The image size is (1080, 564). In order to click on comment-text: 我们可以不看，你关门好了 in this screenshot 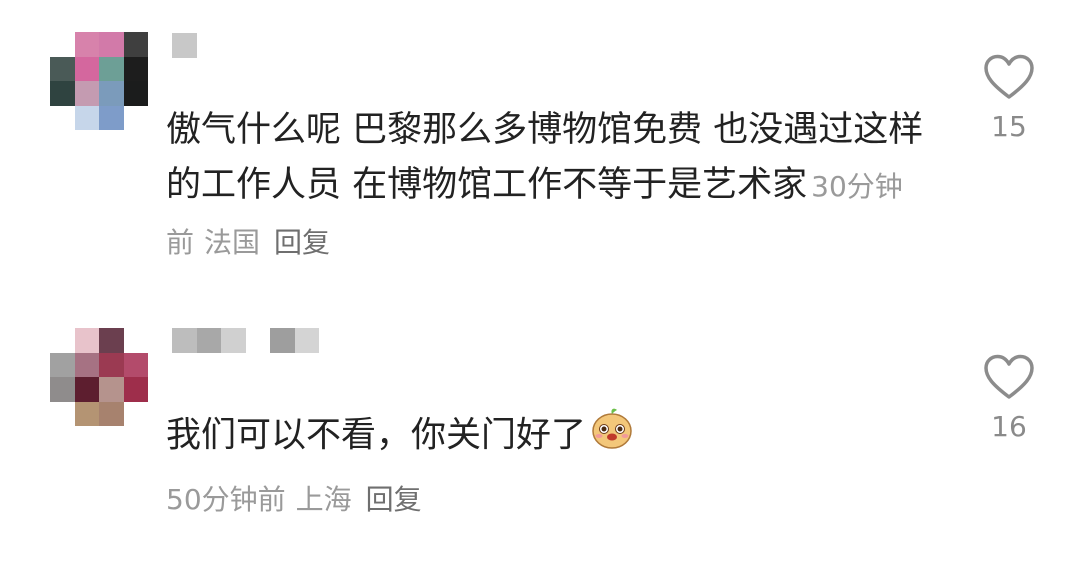, I will do `click(546, 436)`.